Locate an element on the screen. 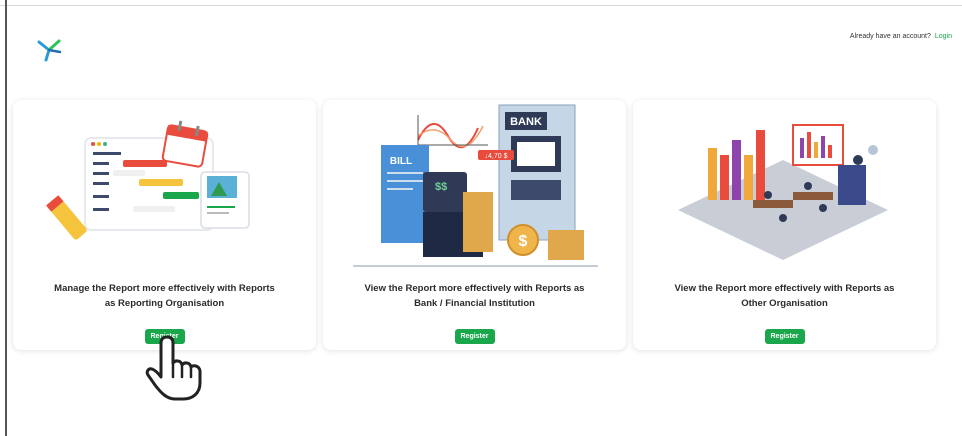 The height and width of the screenshot is (436, 962). meeting-presentation-illustration is located at coordinates (783, 192).